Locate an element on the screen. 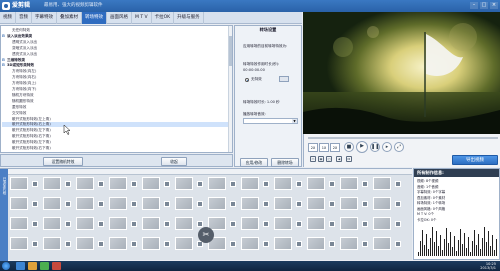 The height and width of the screenshot is (271, 500). transition-group: 淡入淡出效果类 is located at coordinates (116, 36).